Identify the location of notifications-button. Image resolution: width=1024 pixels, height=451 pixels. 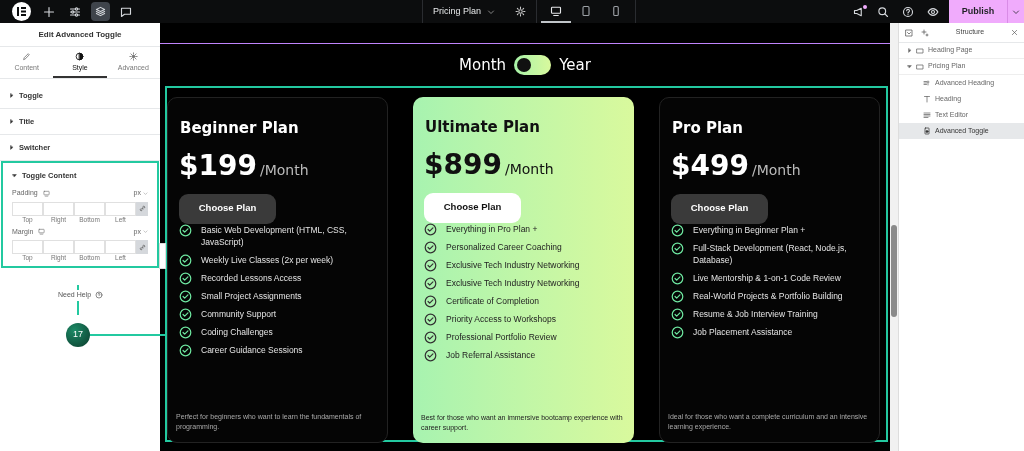
(859, 11).